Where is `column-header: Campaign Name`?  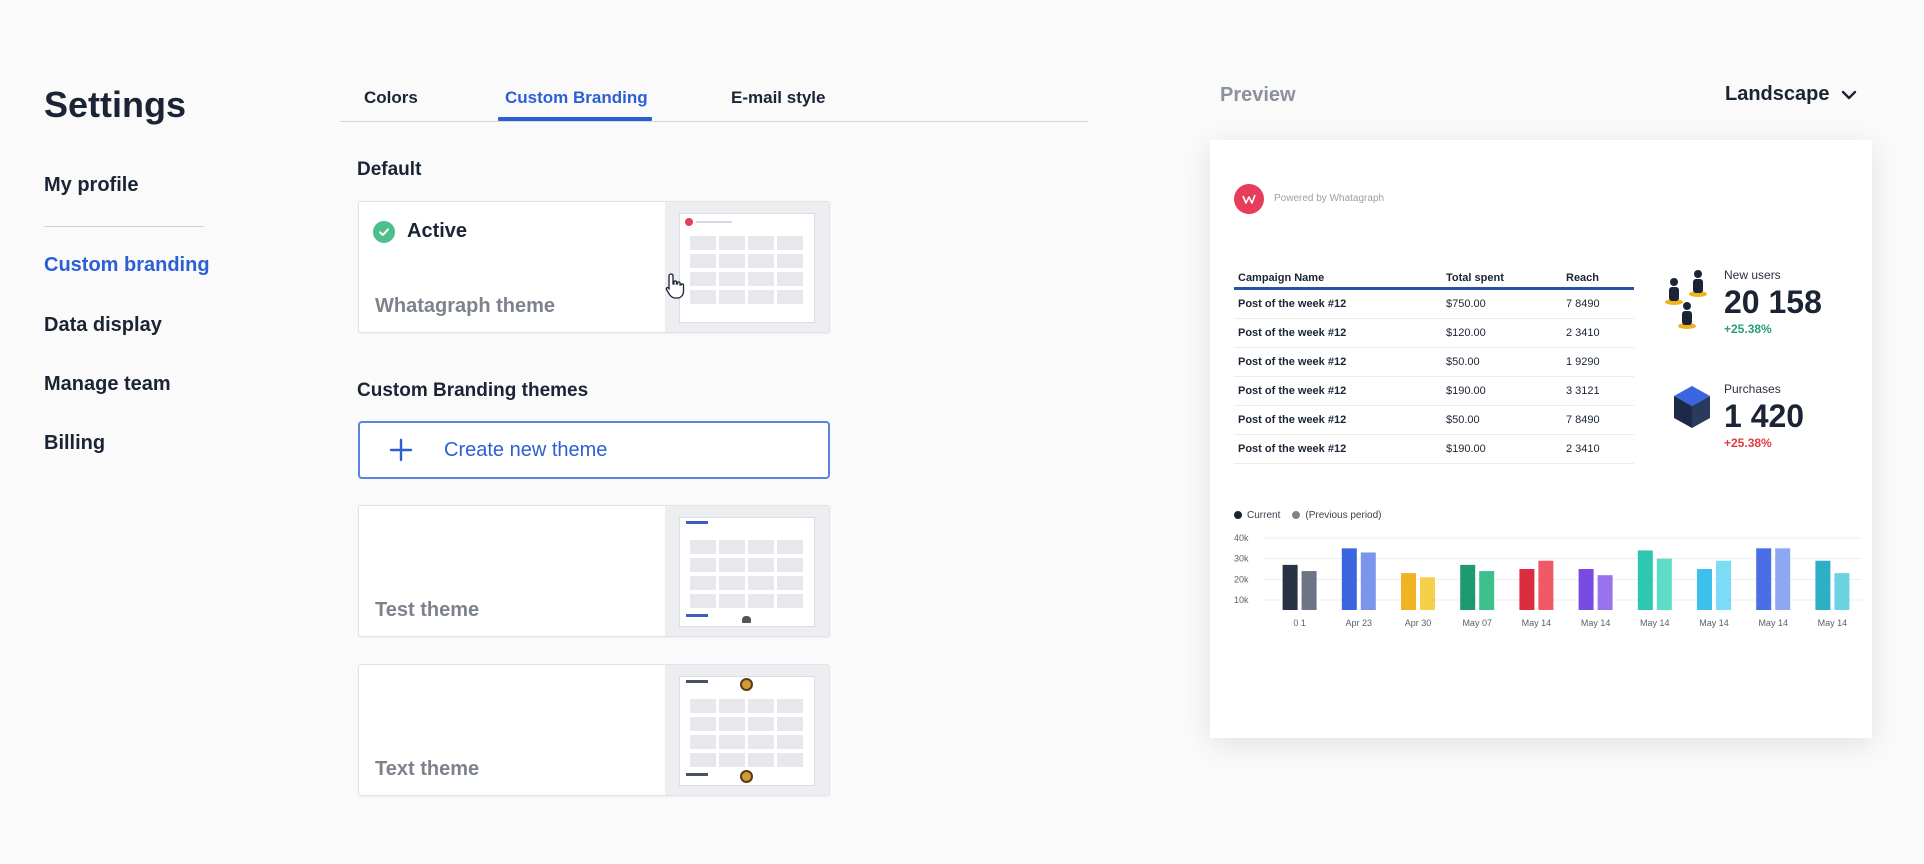 column-header: Campaign Name is located at coordinates (1281, 277).